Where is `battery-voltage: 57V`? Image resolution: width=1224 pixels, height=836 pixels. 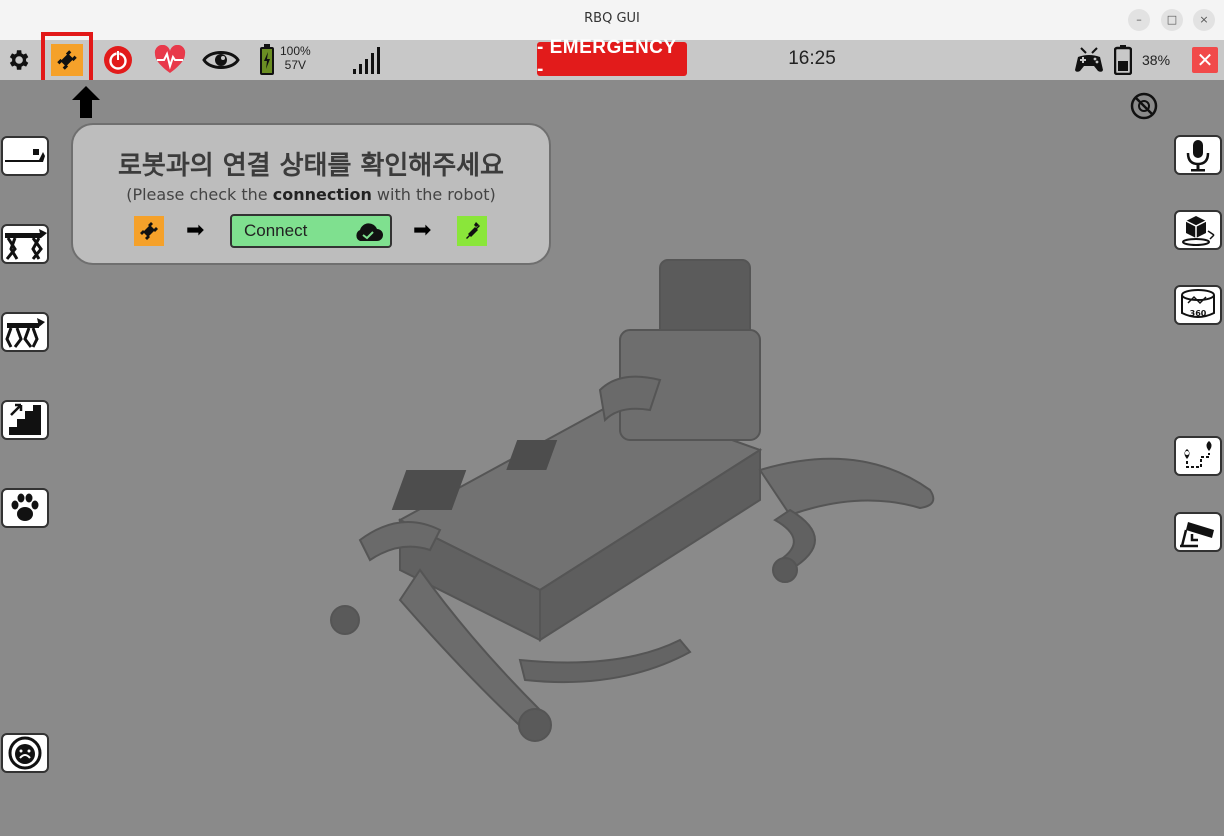 battery-voltage: 57V is located at coordinates (295, 65).